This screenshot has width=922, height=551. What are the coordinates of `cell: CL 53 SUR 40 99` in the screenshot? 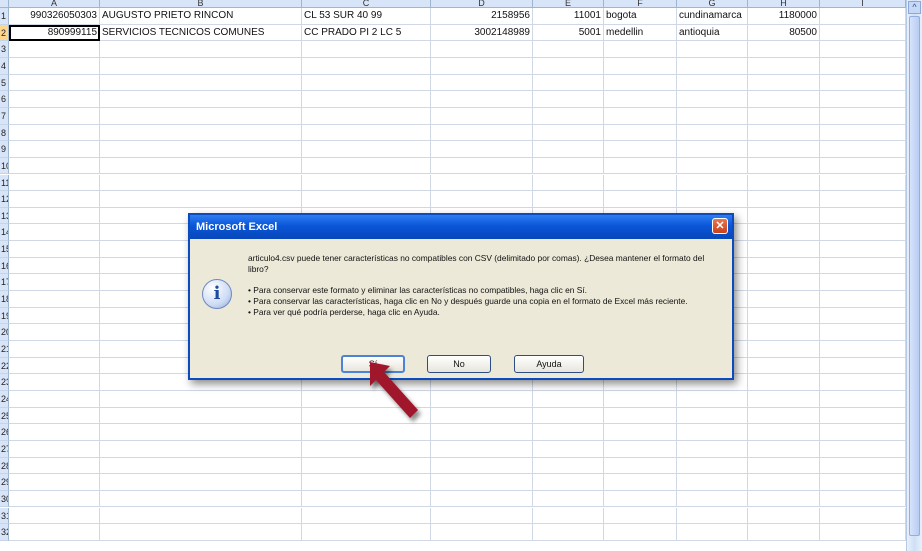 It's located at (366, 16).